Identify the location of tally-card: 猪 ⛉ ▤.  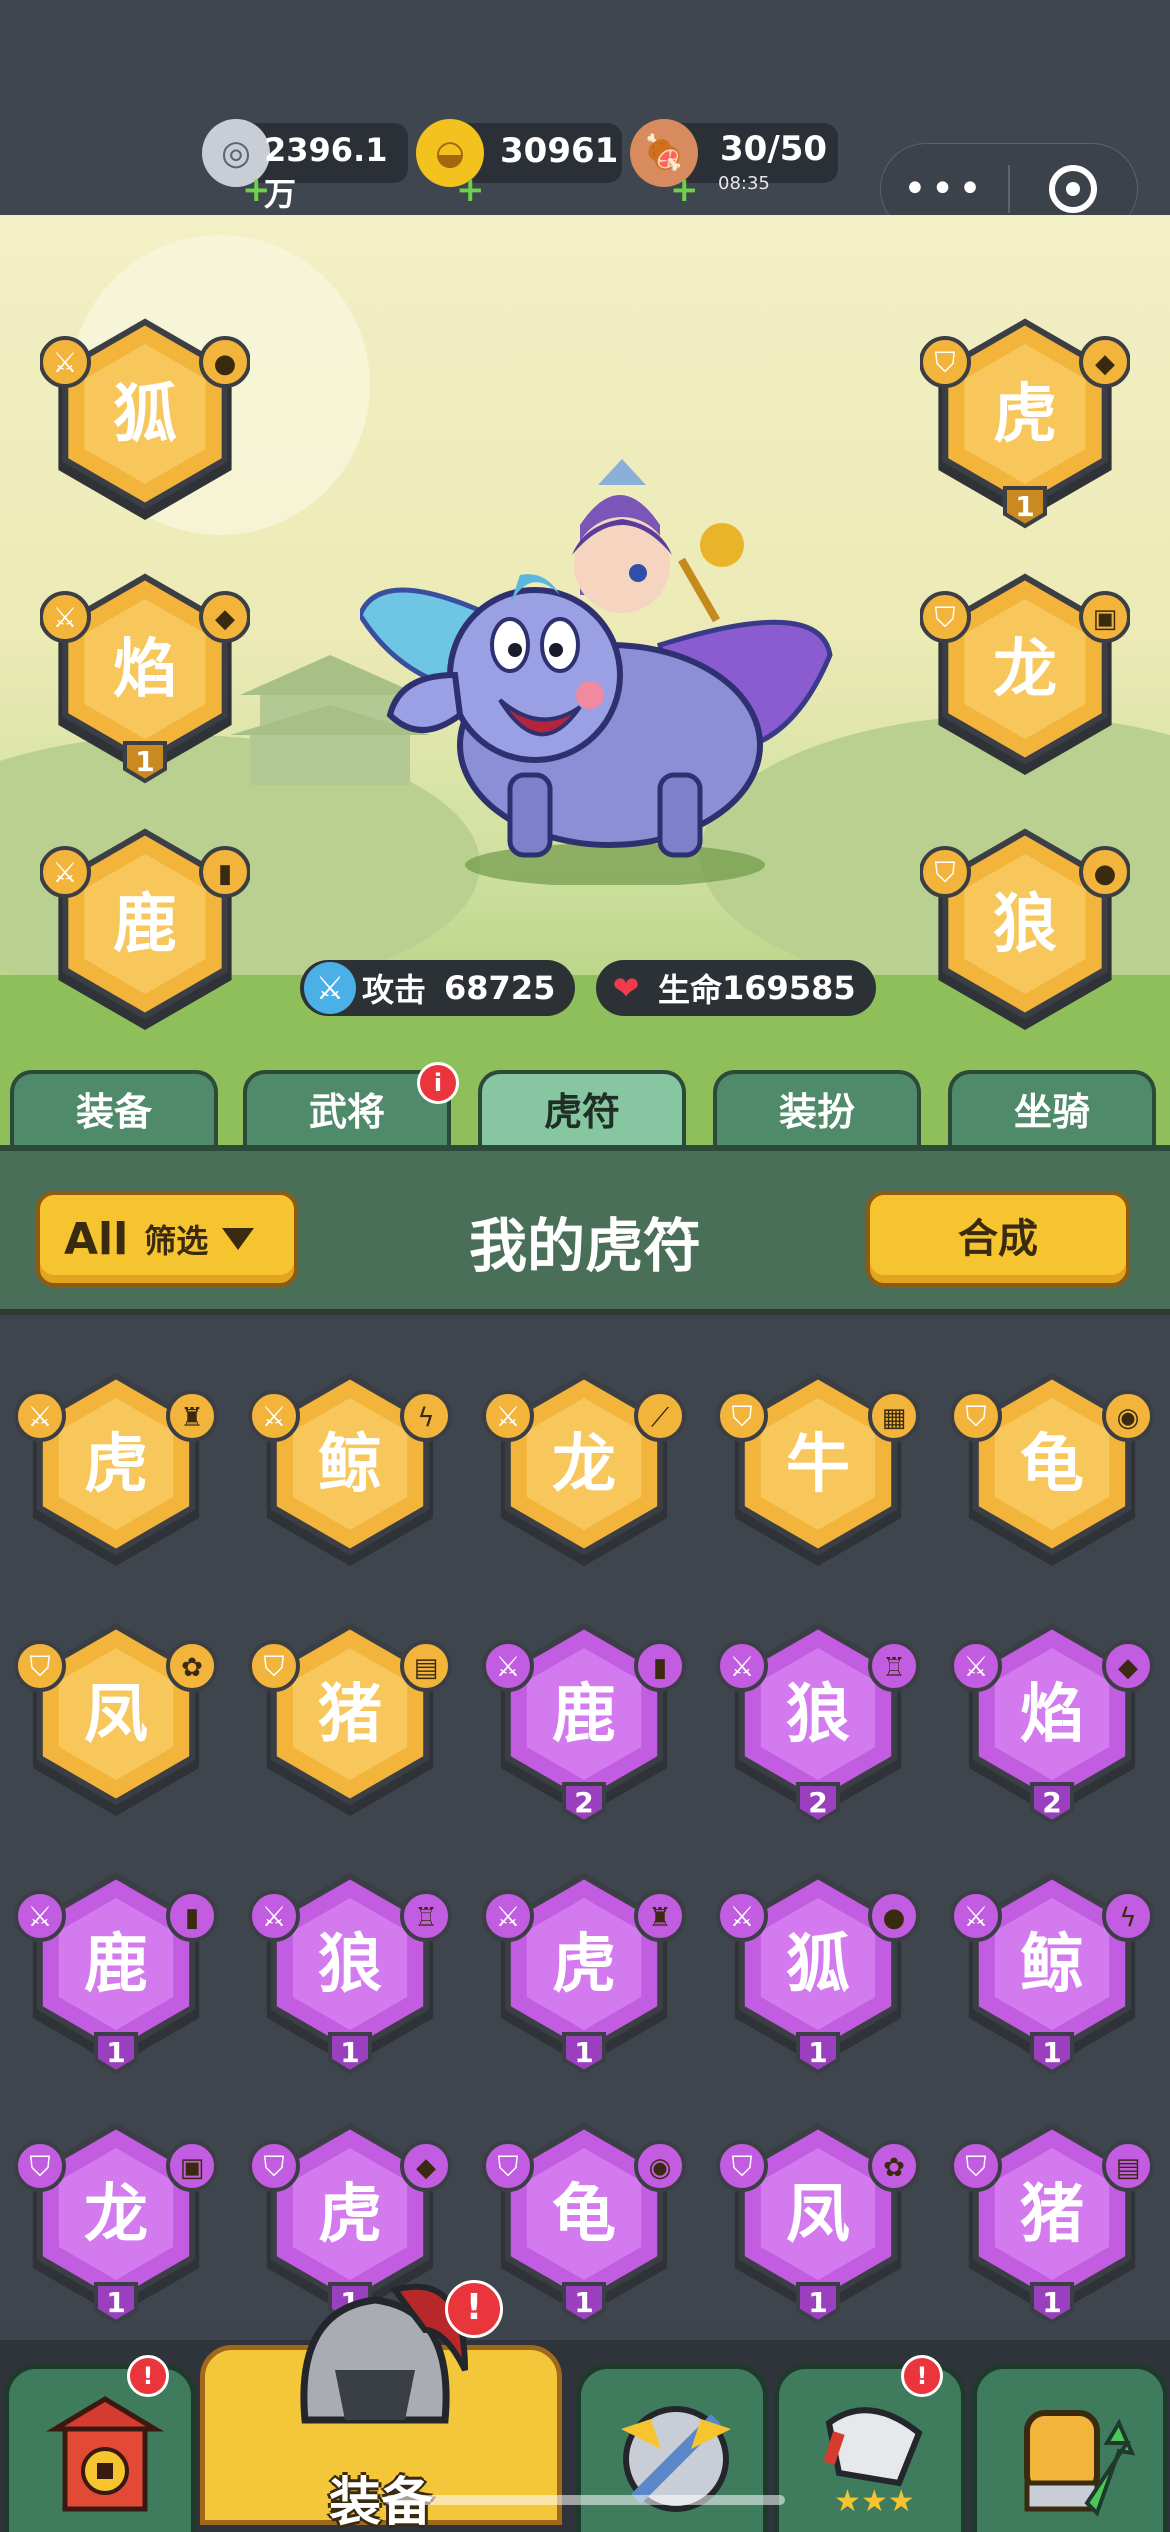
(350, 1720).